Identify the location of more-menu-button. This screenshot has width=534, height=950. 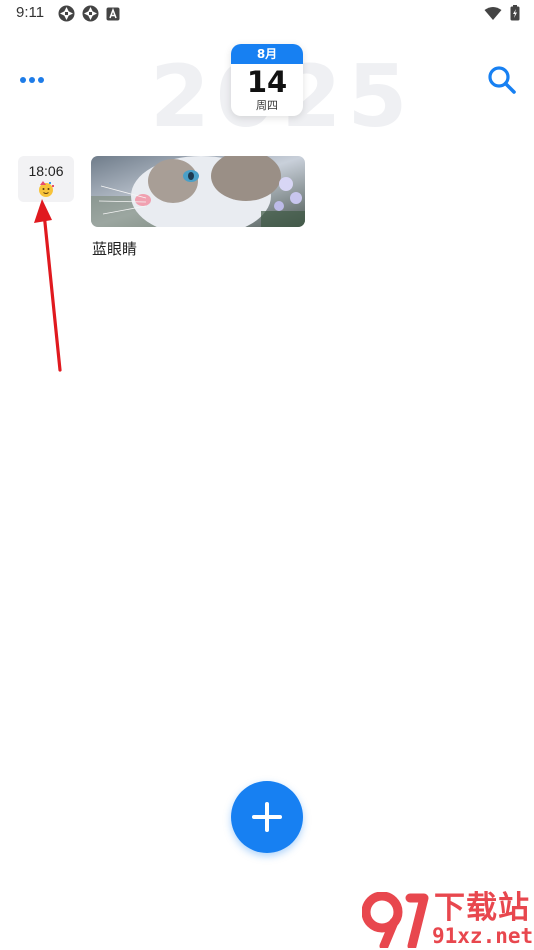
(32, 80).